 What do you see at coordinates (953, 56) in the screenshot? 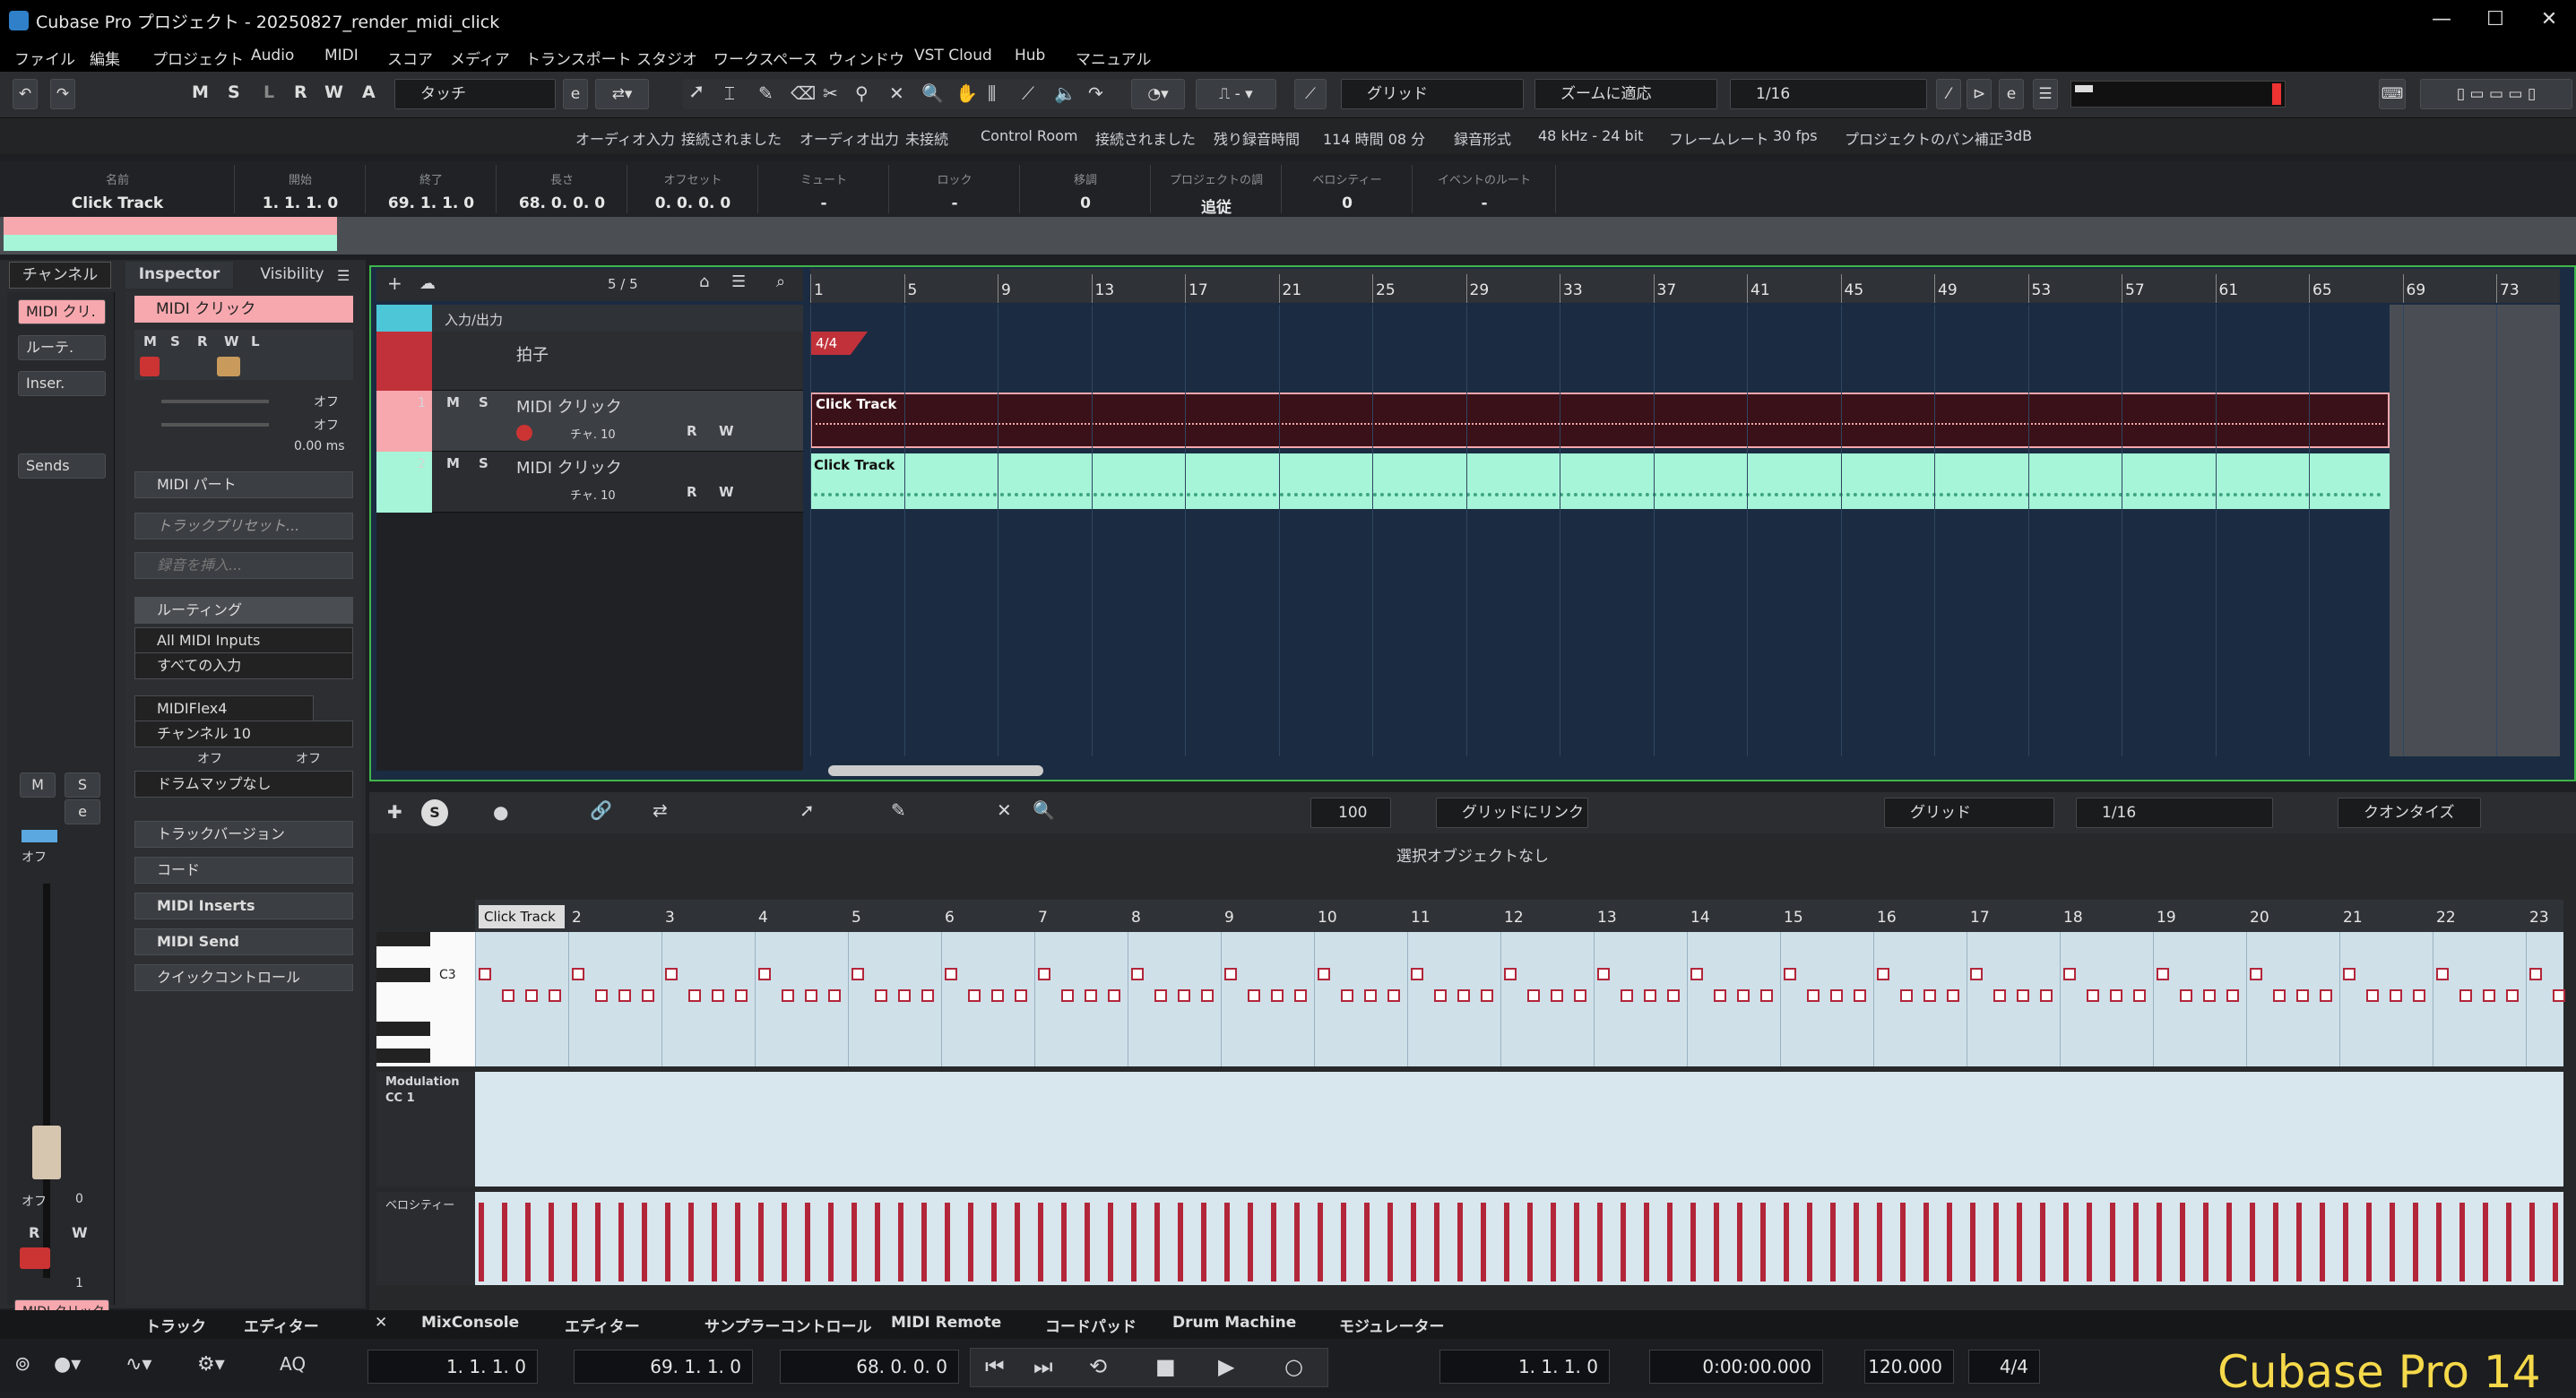
I see `menu-vst-cloud: VST Cloud` at bounding box center [953, 56].